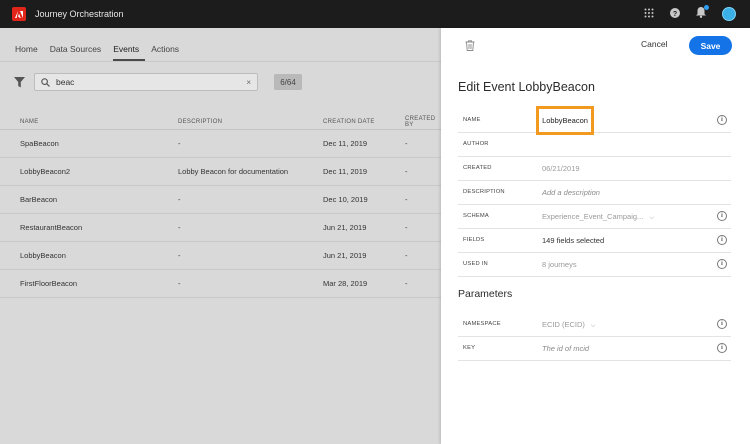 The height and width of the screenshot is (444, 750). I want to click on table-row: FirstFloorBeacon - Mar 28, 2019 -, so click(220, 284).